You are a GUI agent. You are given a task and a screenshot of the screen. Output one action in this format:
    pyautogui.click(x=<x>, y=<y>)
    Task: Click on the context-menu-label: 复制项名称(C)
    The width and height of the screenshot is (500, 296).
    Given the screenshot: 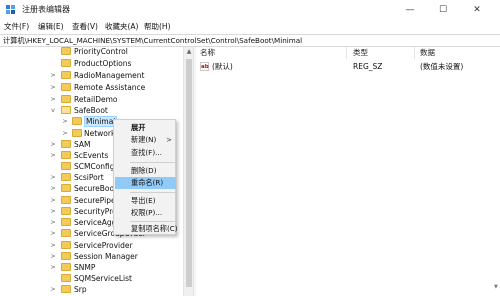 What is the action you would take?
    pyautogui.click(x=154, y=228)
    